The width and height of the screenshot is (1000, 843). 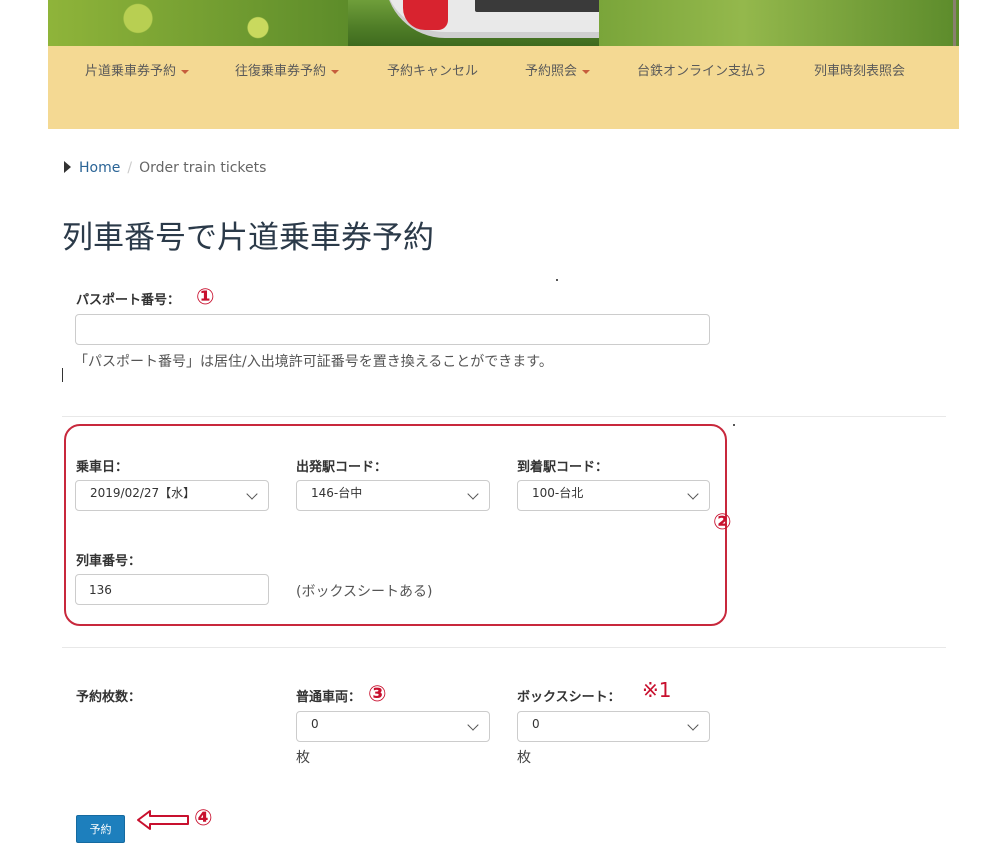 I want to click on nav-item-cancel: 予約キャンセル, so click(x=432, y=69).